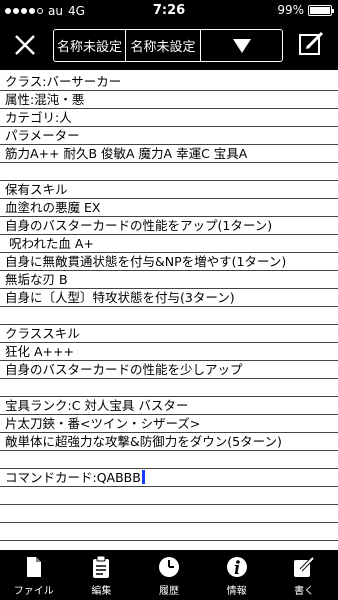 This screenshot has width=338, height=600. I want to click on dropdown-button, so click(241, 45).